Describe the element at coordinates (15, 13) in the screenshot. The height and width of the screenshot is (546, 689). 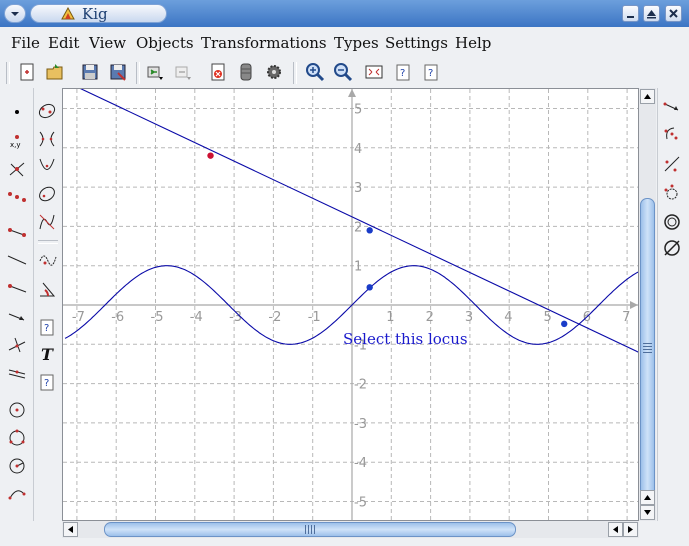
I see `window-menu-button` at that location.